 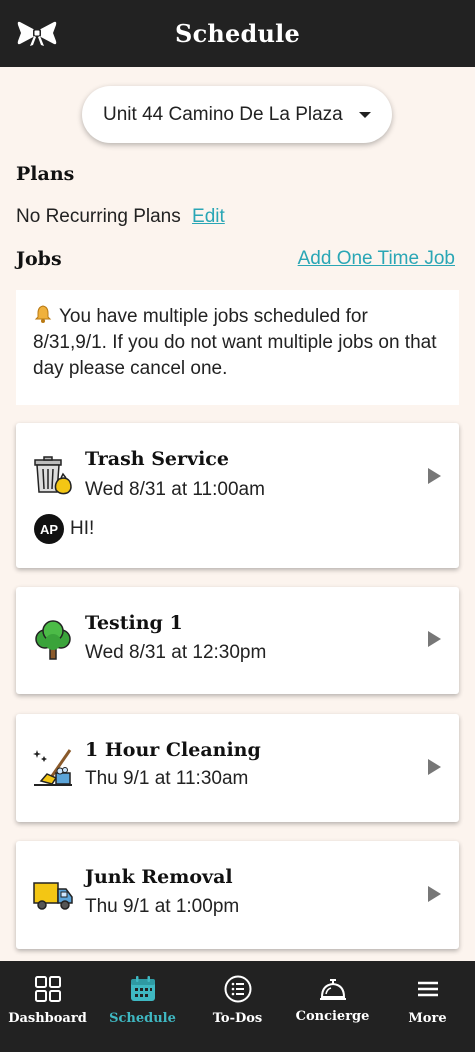 I want to click on job-card-1-hour-cleaning: 1 Hour Cleaning Thu 9/1 at 11:30am, so click(x=237, y=768).